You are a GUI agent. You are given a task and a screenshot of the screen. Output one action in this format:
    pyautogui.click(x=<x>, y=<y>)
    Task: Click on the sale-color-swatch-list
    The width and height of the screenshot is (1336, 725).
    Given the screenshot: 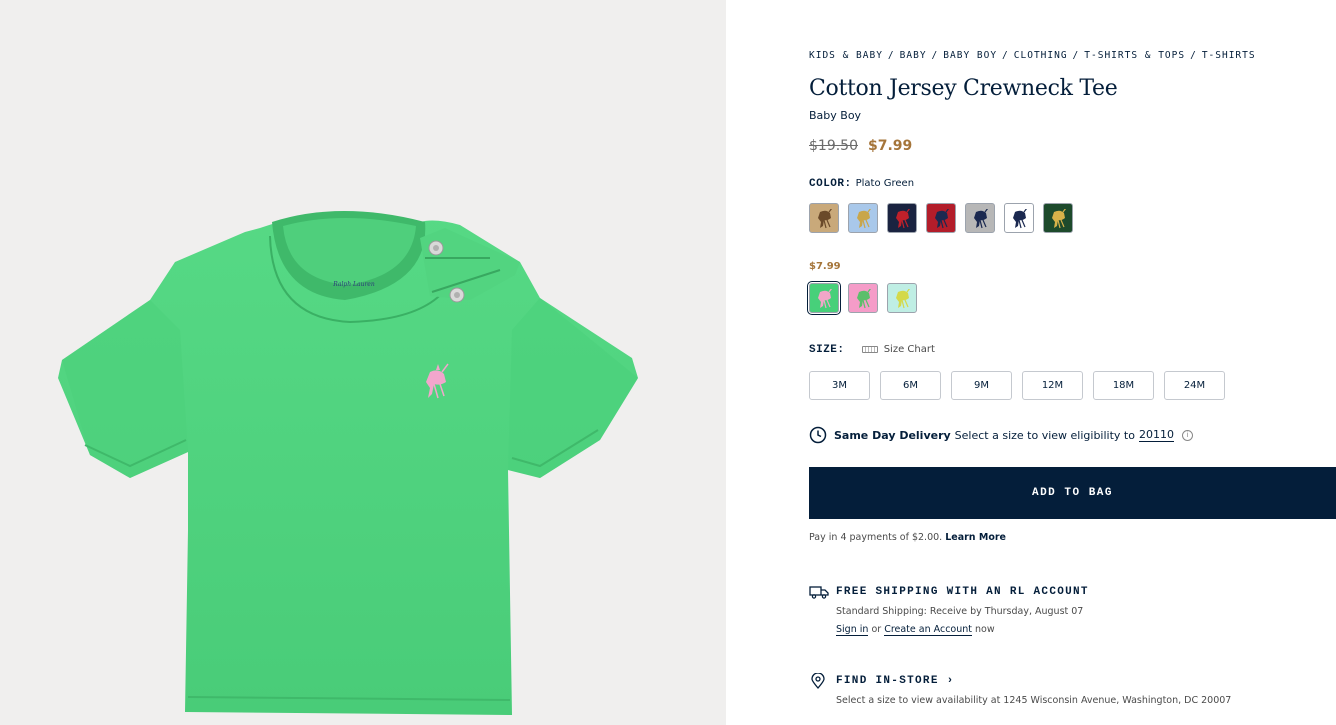 What is the action you would take?
    pyautogui.click(x=862, y=298)
    